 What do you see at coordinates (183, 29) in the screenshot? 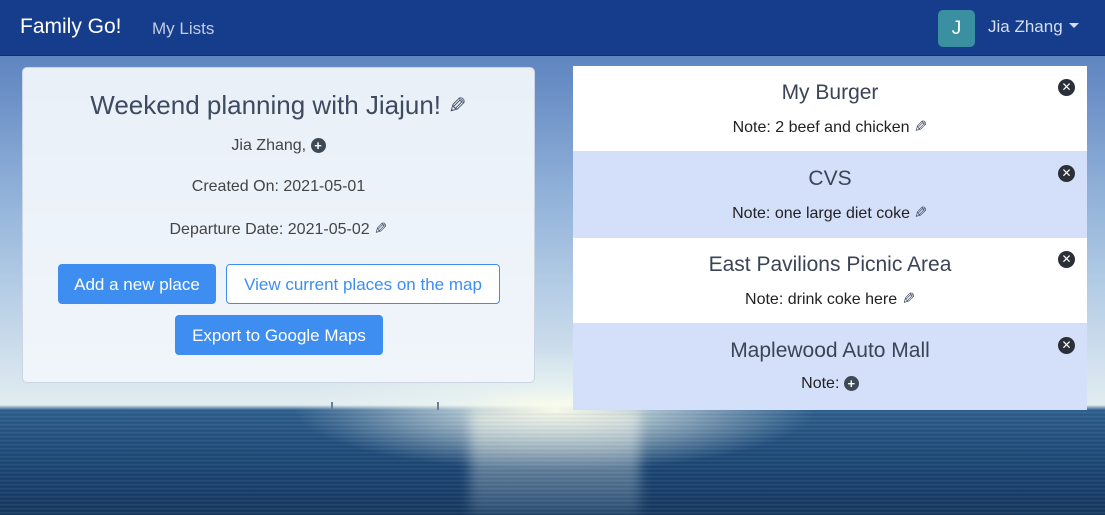
I see `nav-my-lists: My Lists` at bounding box center [183, 29].